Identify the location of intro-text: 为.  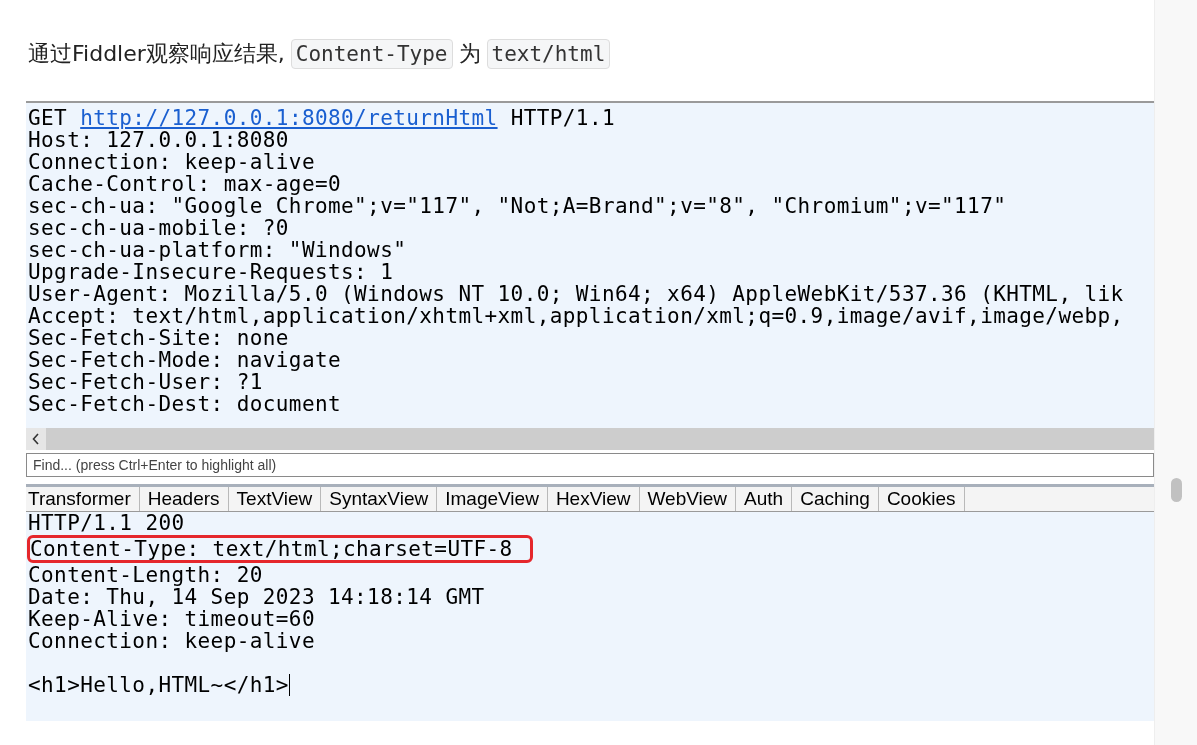
(469, 54).